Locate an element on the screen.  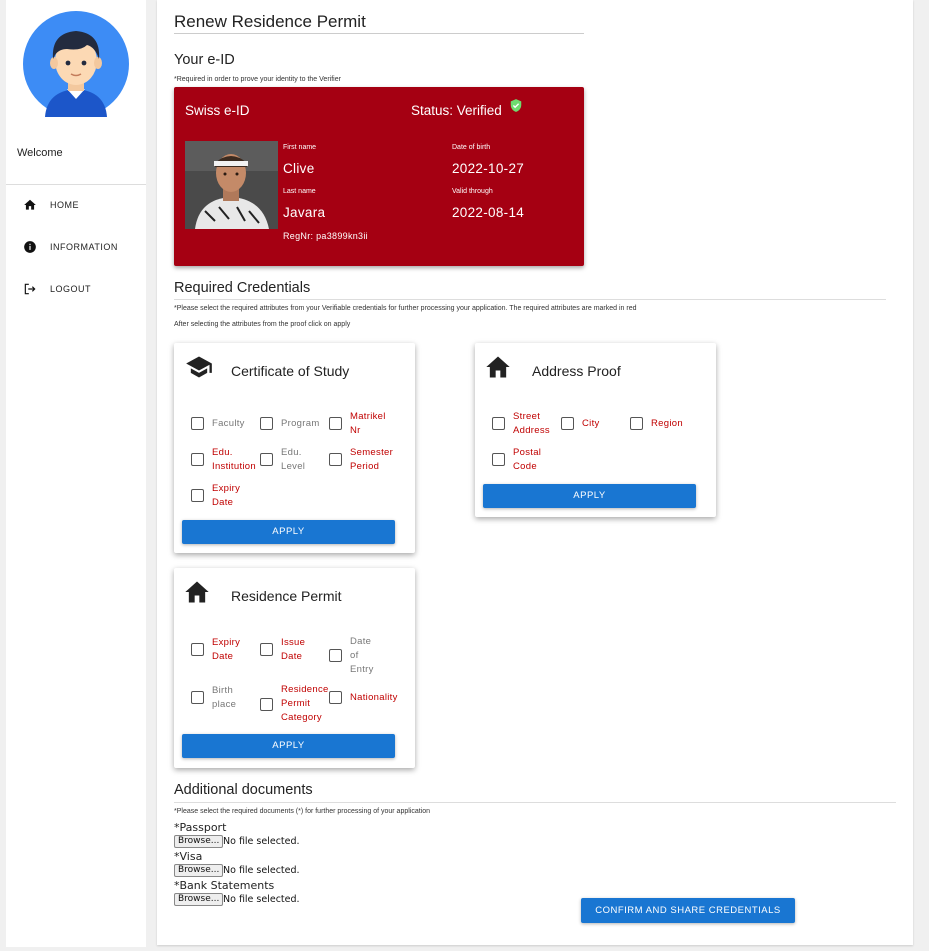
option-label-date-of-entry: Date of Entry is located at coordinates (362, 655).